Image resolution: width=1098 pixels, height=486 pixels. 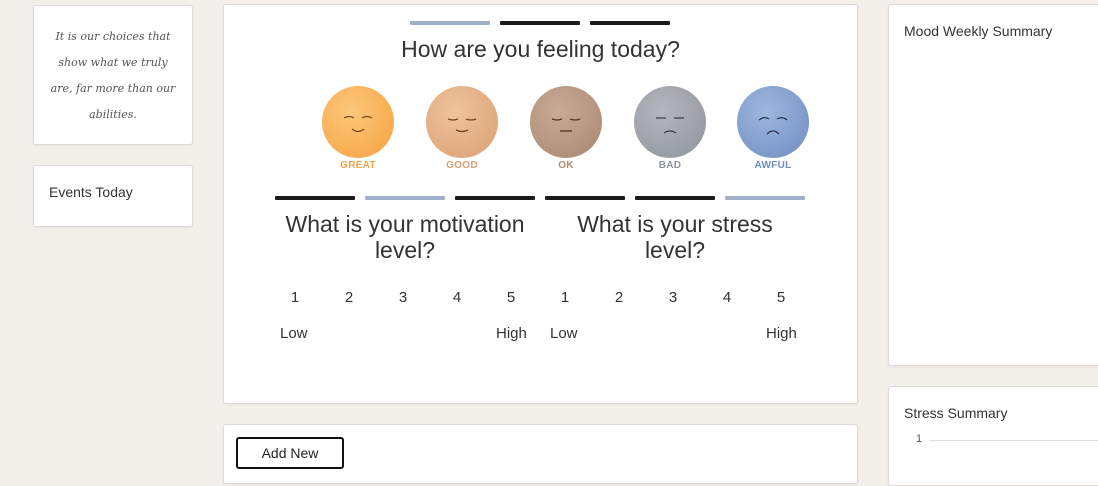 I want to click on mood-option-great: GREAT, so click(x=358, y=128).